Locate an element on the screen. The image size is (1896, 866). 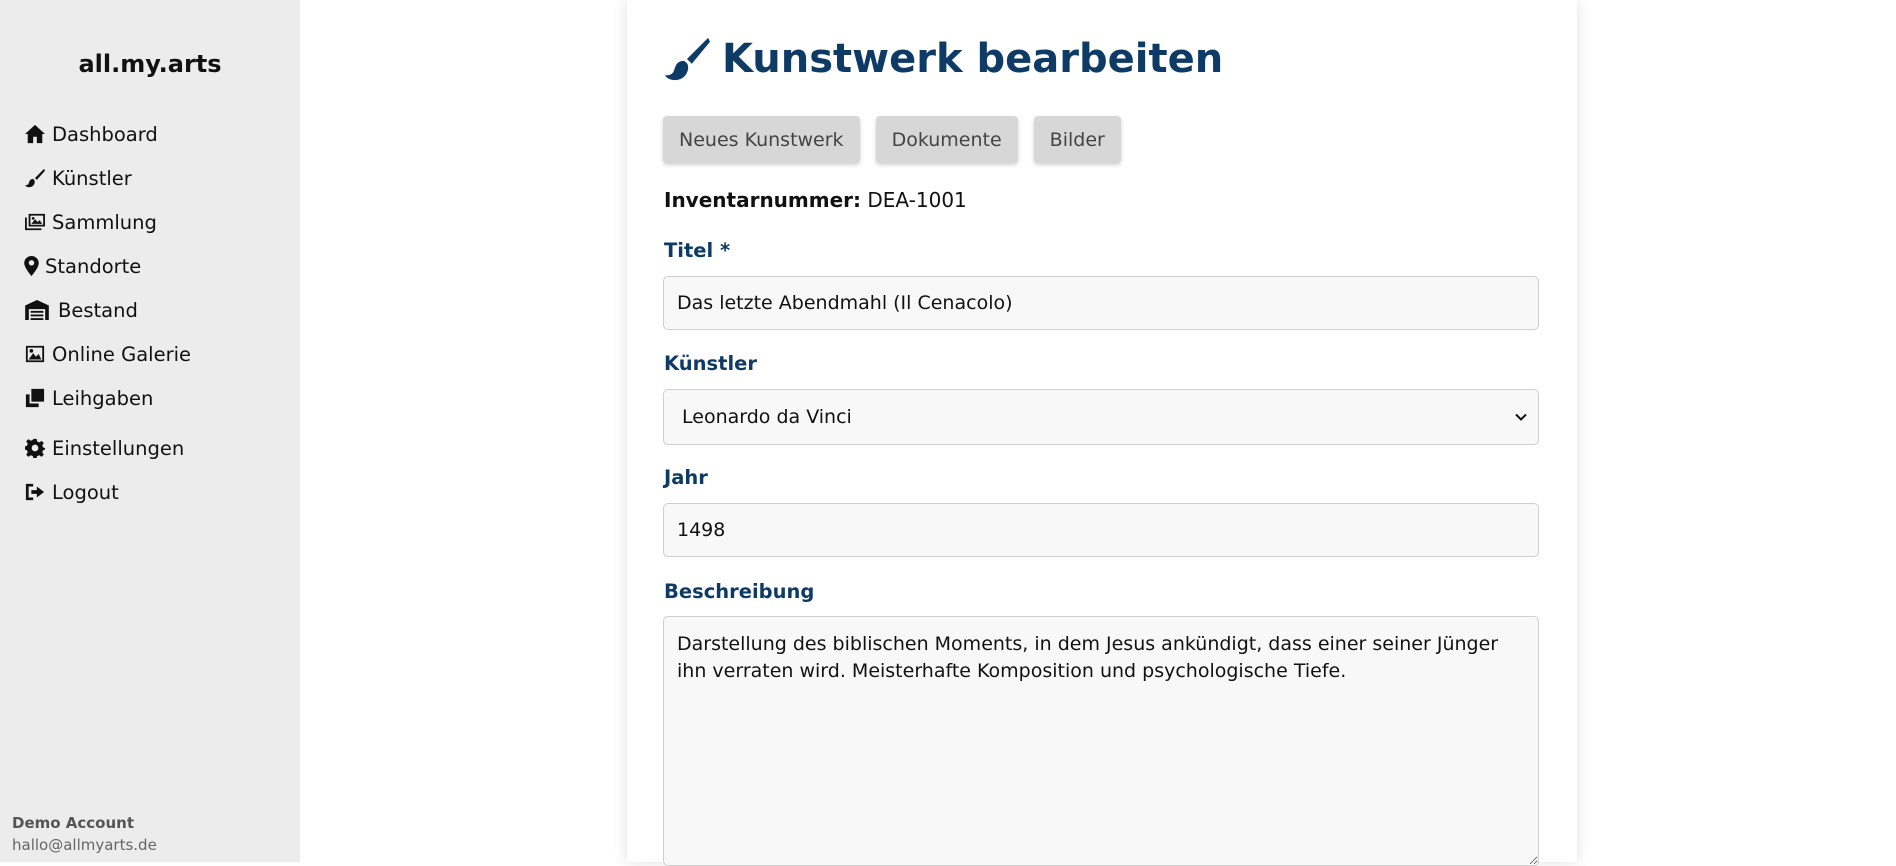
sidebar-item-label: Bestand is located at coordinates (98, 310).